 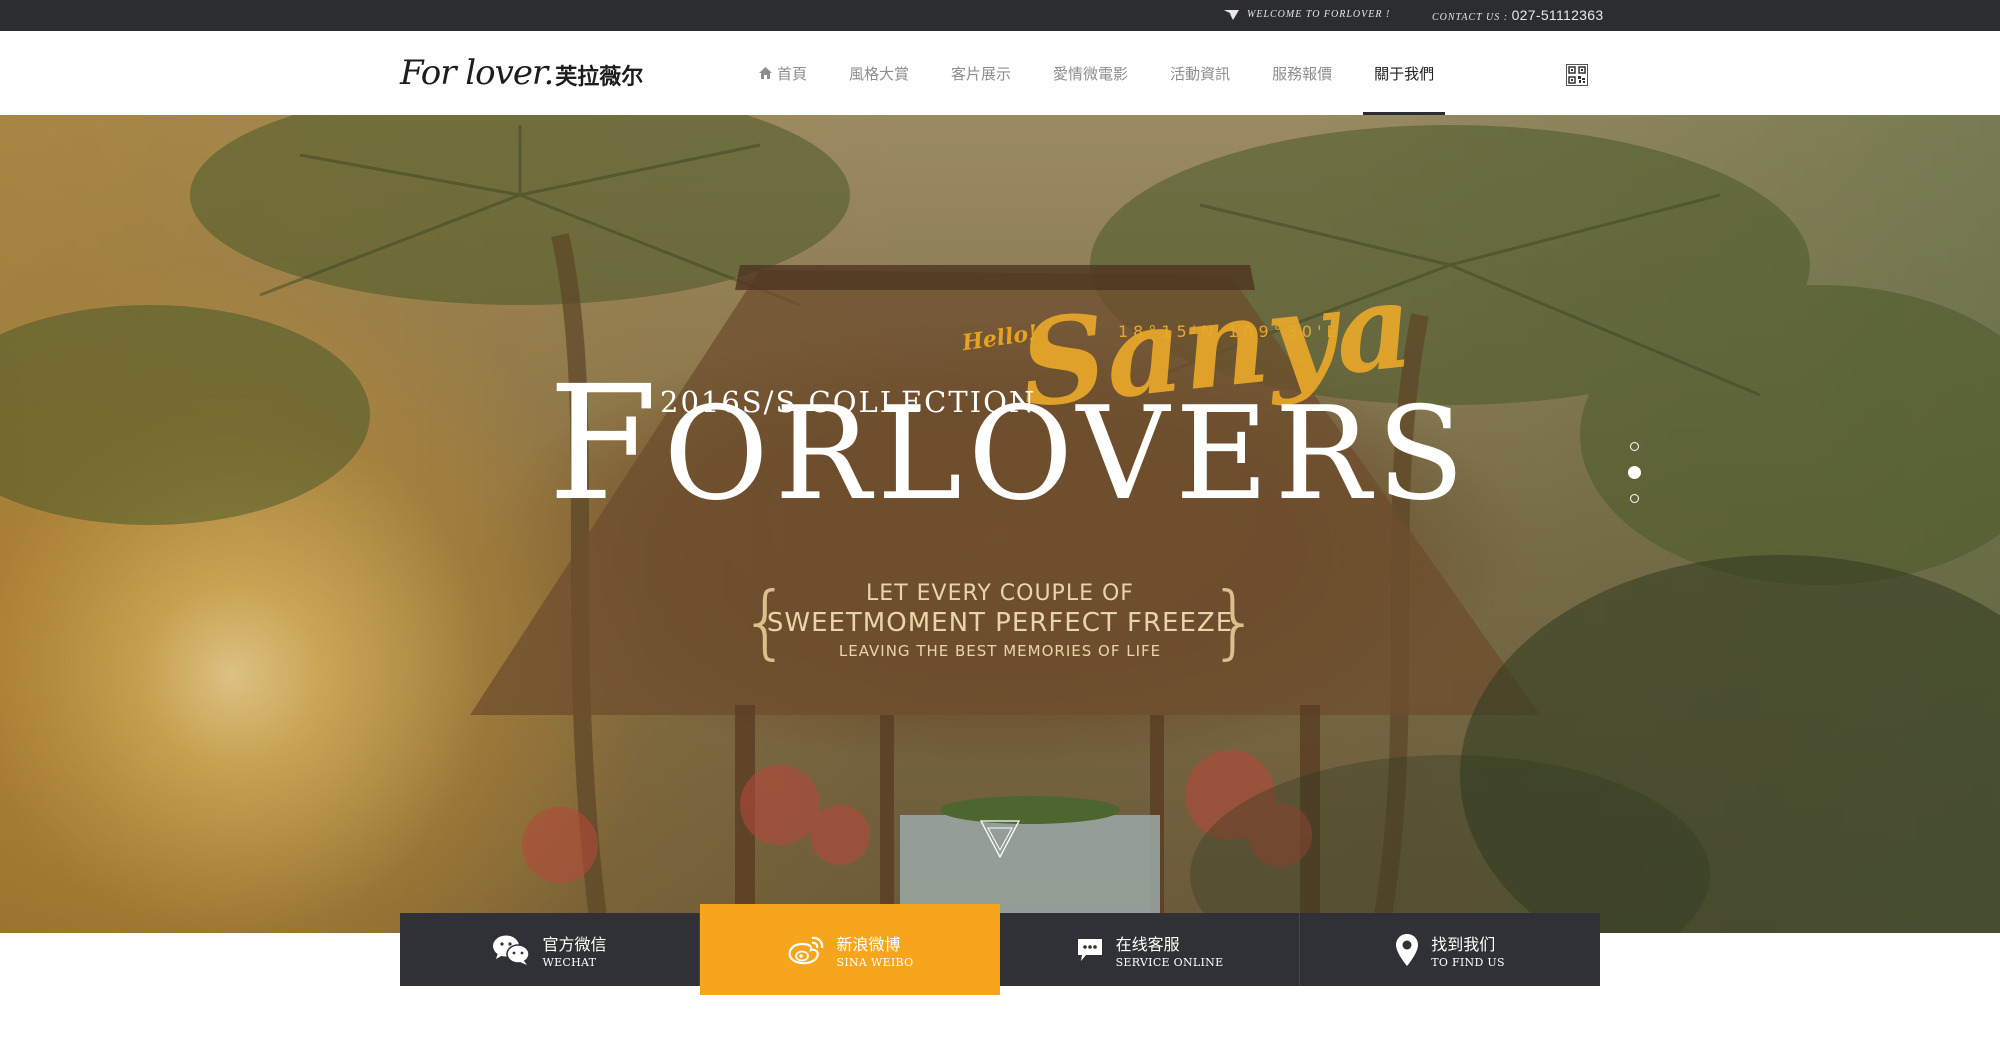 What do you see at coordinates (1558, 15) in the screenshot?
I see `contact-phone: 027-51112363` at bounding box center [1558, 15].